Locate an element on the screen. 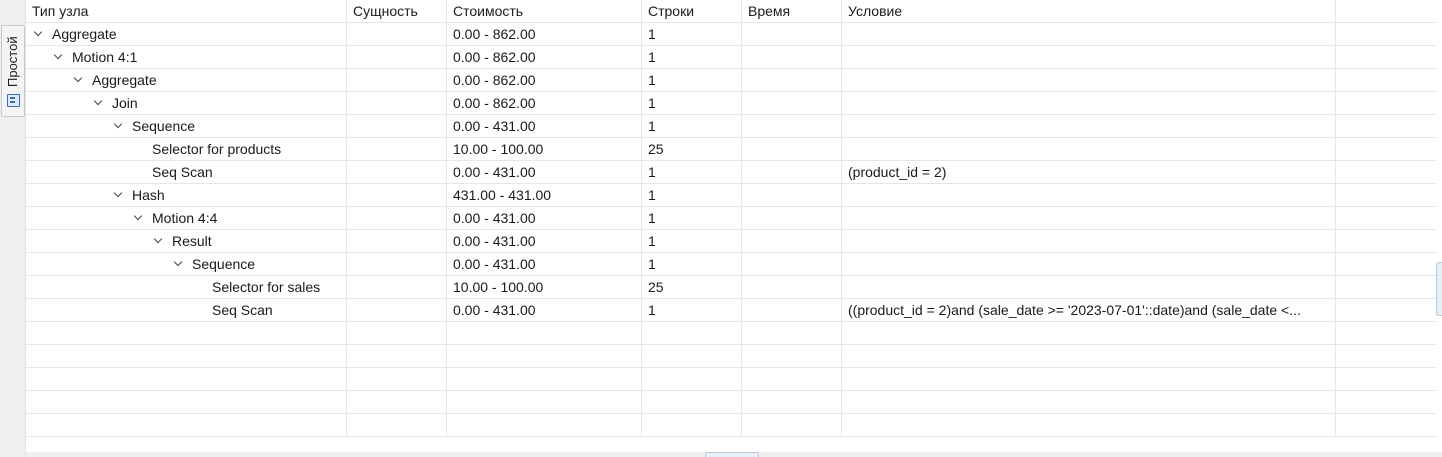 The width and height of the screenshot is (1442, 457). node-type-cell: Join is located at coordinates (186, 103).